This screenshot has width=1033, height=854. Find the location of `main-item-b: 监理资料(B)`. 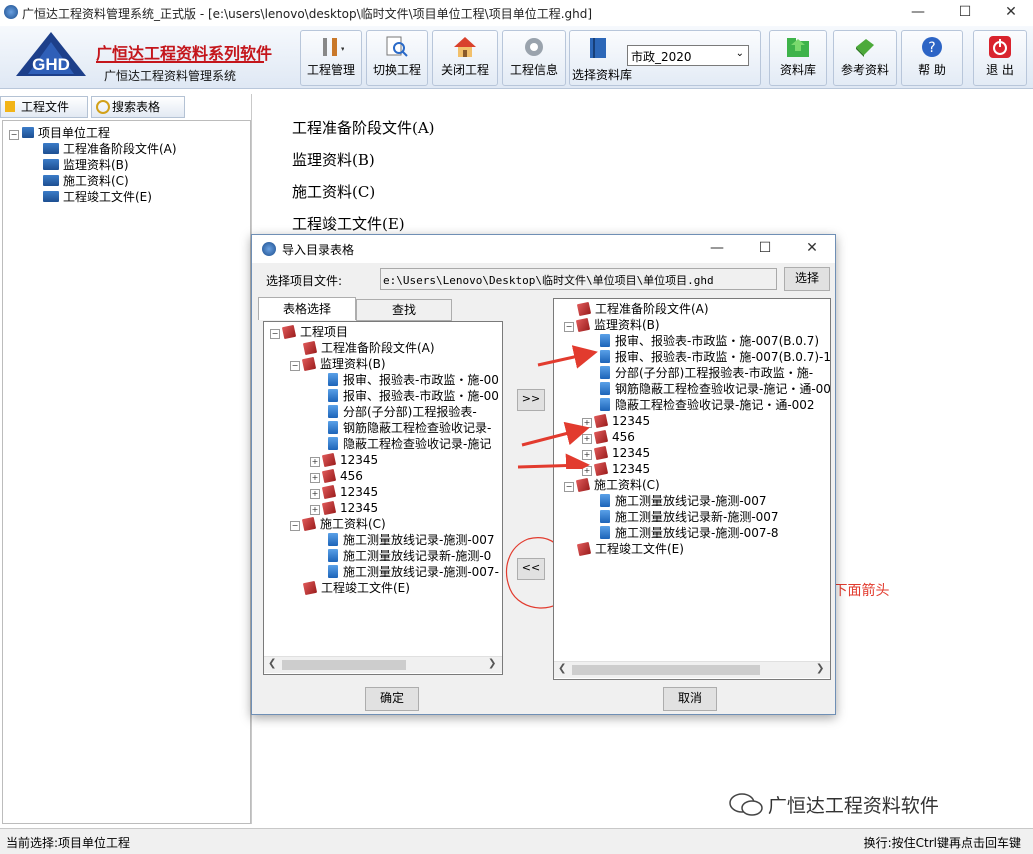

main-item-b: 监理资料(B) is located at coordinates (333, 159).